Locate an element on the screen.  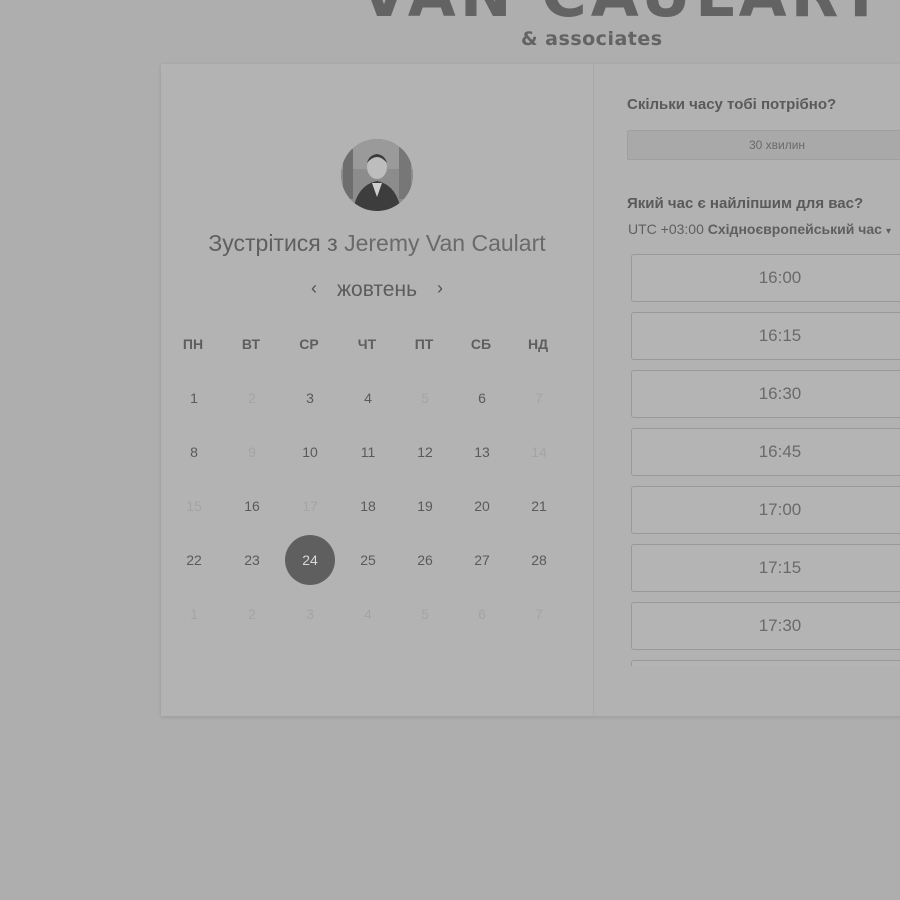
calendar-day: 26 is located at coordinates (425, 560).